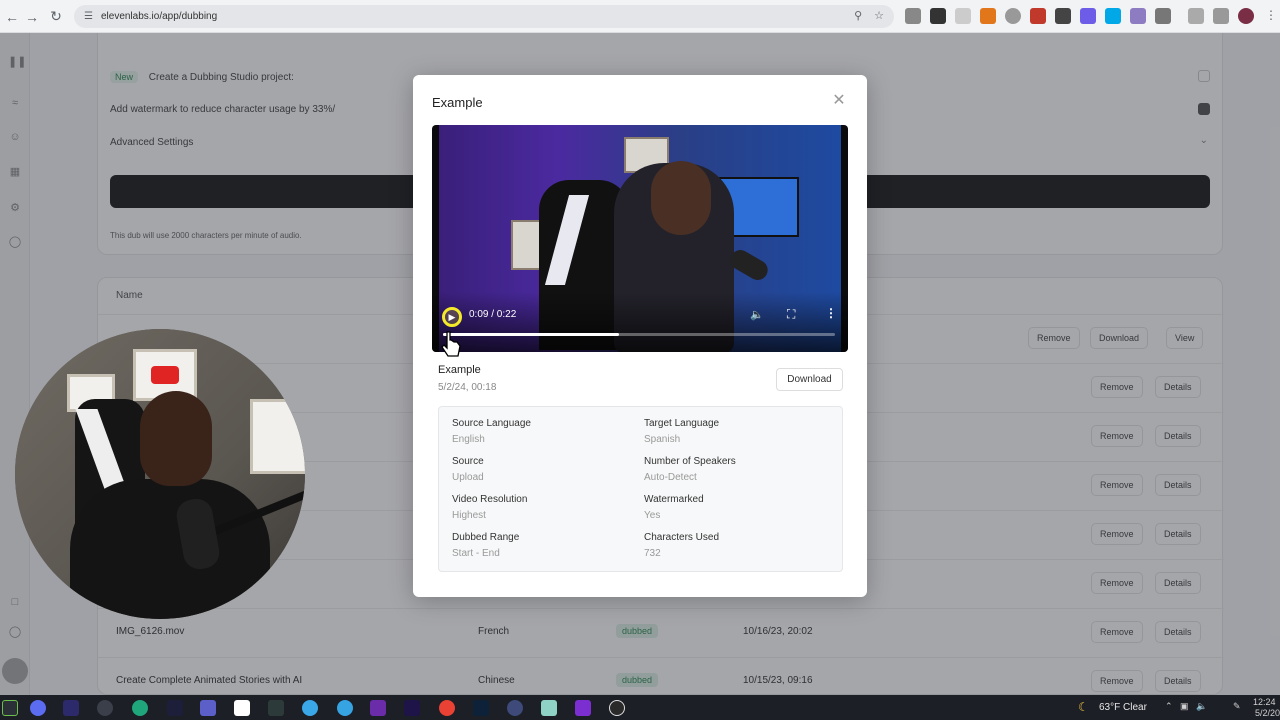 This screenshot has height=720, width=1280. Describe the element at coordinates (682, 537) in the screenshot. I see `info-label: Characters Used` at that location.